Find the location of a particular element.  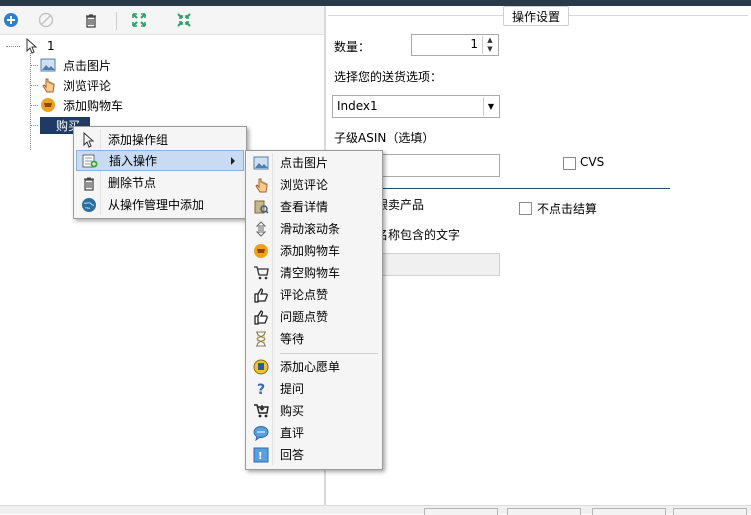

tree-root-label: 1 is located at coordinates (51, 46).